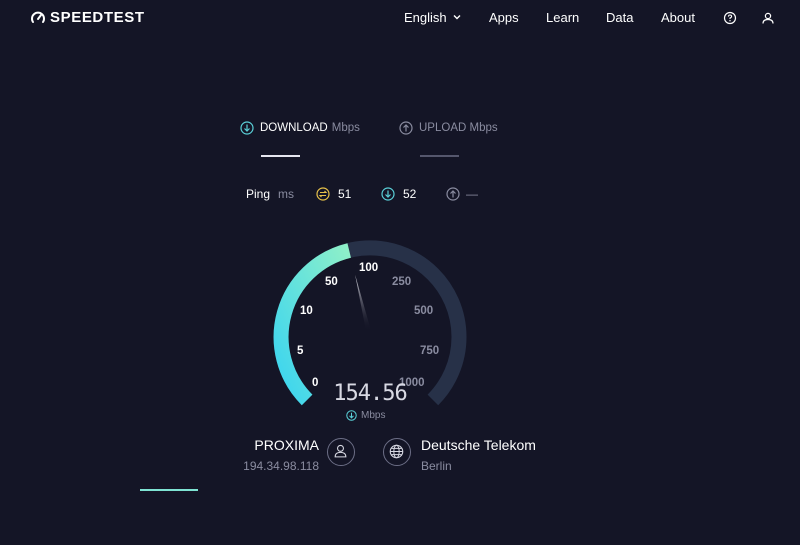  I want to click on isp-ip: 194.34.98.118, so click(281, 466).